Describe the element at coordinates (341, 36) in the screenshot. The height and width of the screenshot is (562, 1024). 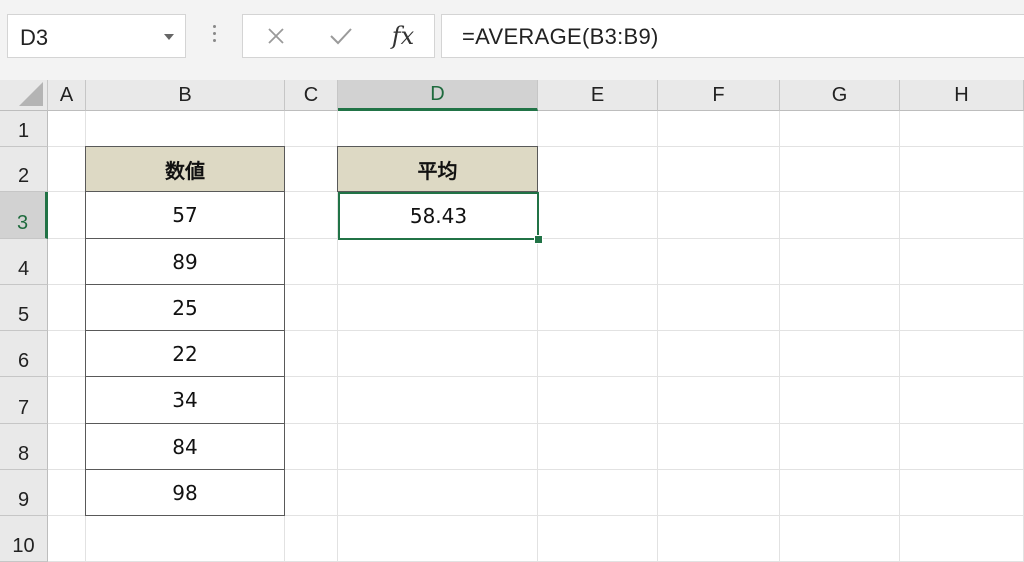
I see `checkmark-icon` at that location.